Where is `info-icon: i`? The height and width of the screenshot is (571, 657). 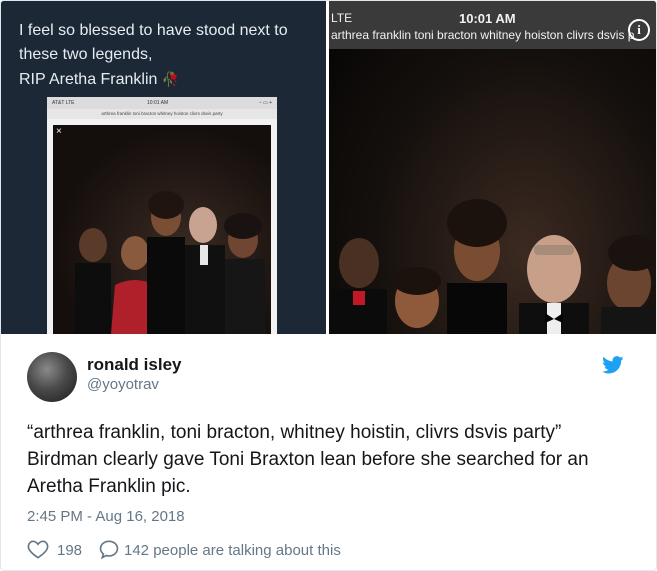
info-icon: i is located at coordinates (639, 30).